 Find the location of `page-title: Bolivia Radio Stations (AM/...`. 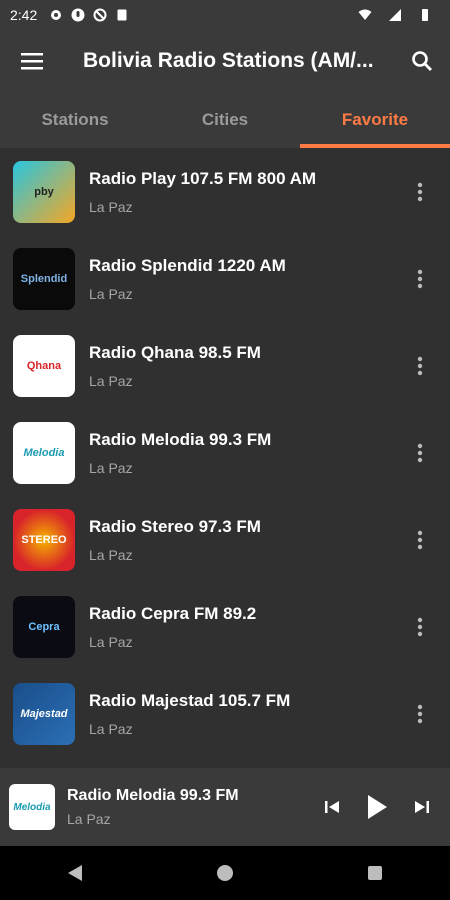

page-title: Bolivia Radio Stations (AM/... is located at coordinates (228, 60).